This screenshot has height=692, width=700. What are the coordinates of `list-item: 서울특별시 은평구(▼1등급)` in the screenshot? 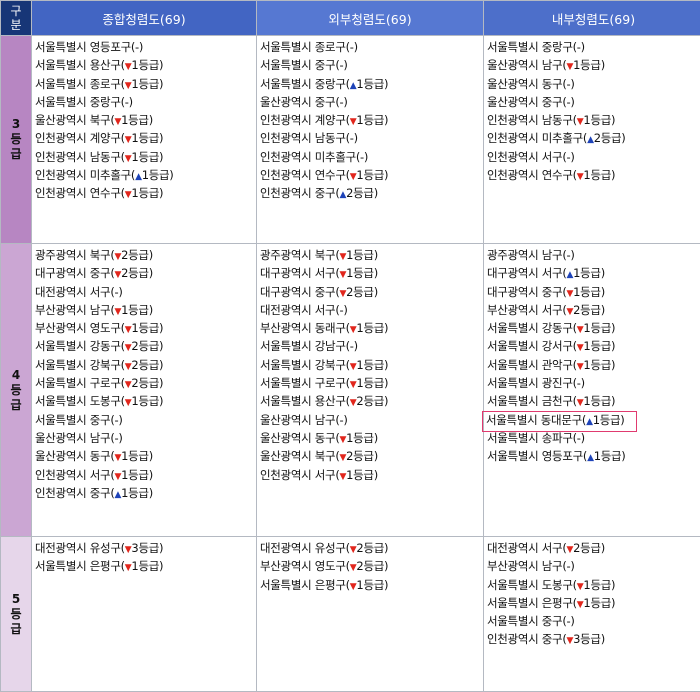 It's located at (371, 585).